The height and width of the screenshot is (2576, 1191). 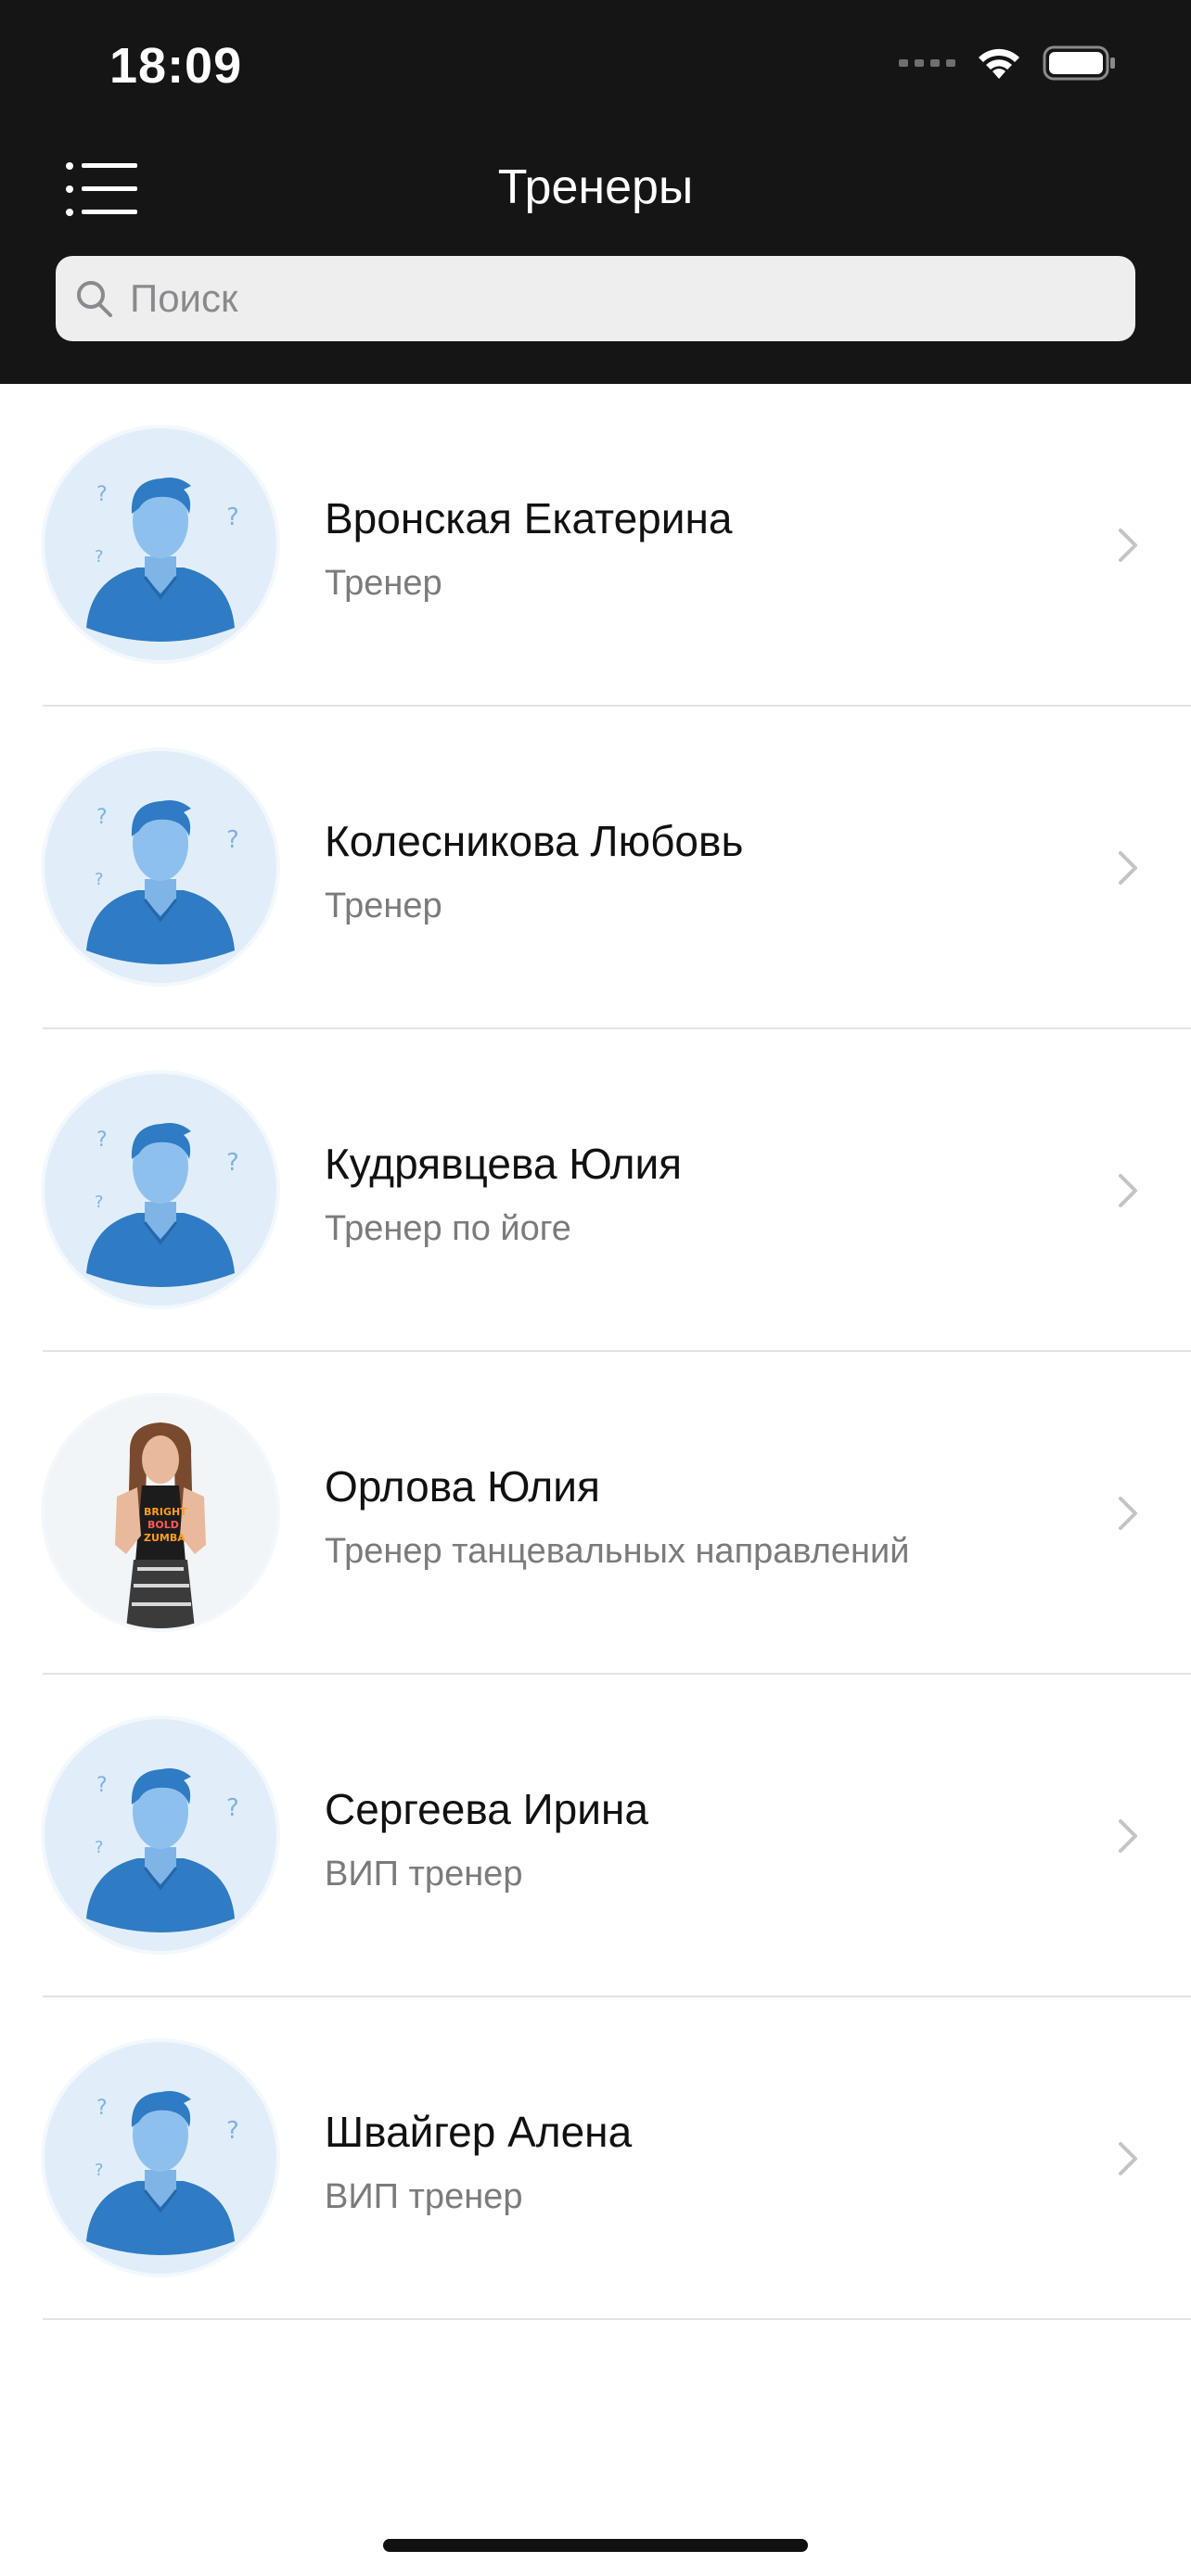 What do you see at coordinates (463, 1486) in the screenshot?
I see `trainer-name: Орлова Юлия` at bounding box center [463, 1486].